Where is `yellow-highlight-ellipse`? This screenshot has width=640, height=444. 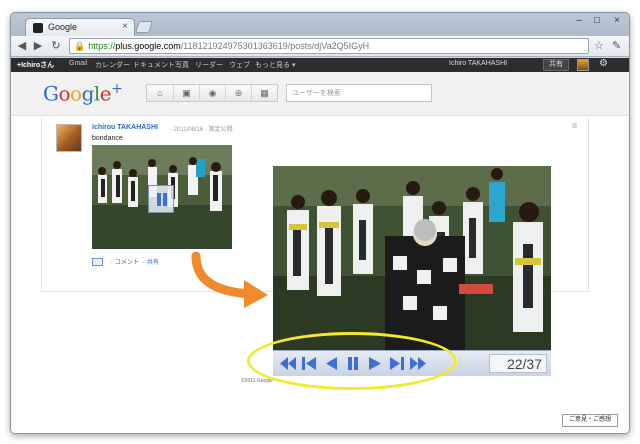 yellow-highlight-ellipse is located at coordinates (352, 361).